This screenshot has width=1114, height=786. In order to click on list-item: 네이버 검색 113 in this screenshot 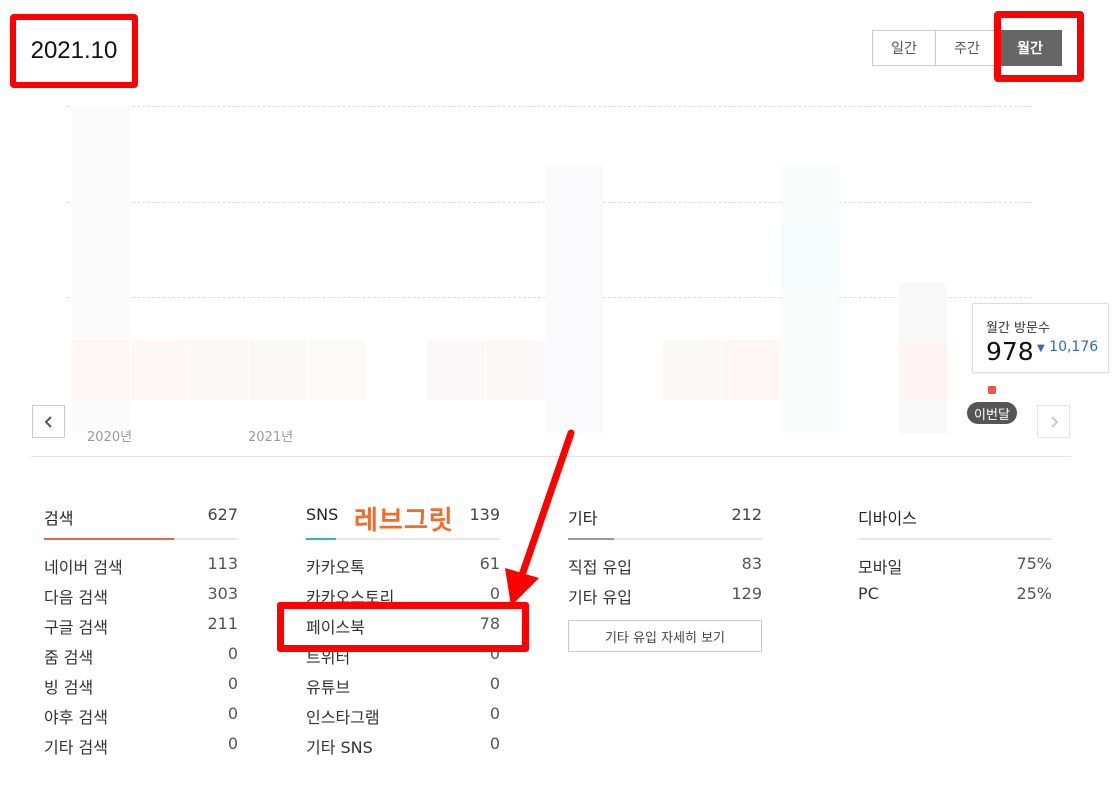, I will do `click(141, 569)`.